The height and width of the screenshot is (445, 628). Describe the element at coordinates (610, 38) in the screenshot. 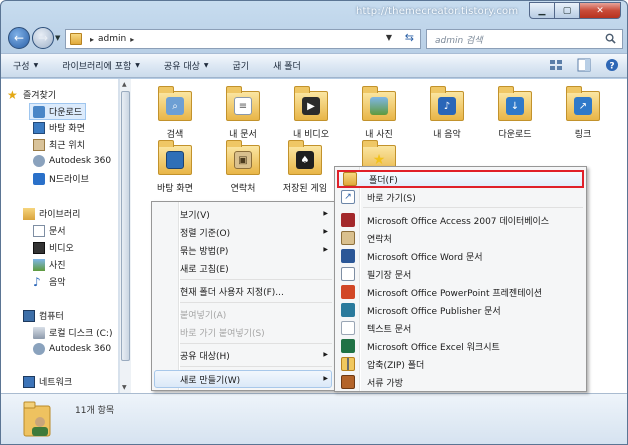

I see `search-icon` at that location.